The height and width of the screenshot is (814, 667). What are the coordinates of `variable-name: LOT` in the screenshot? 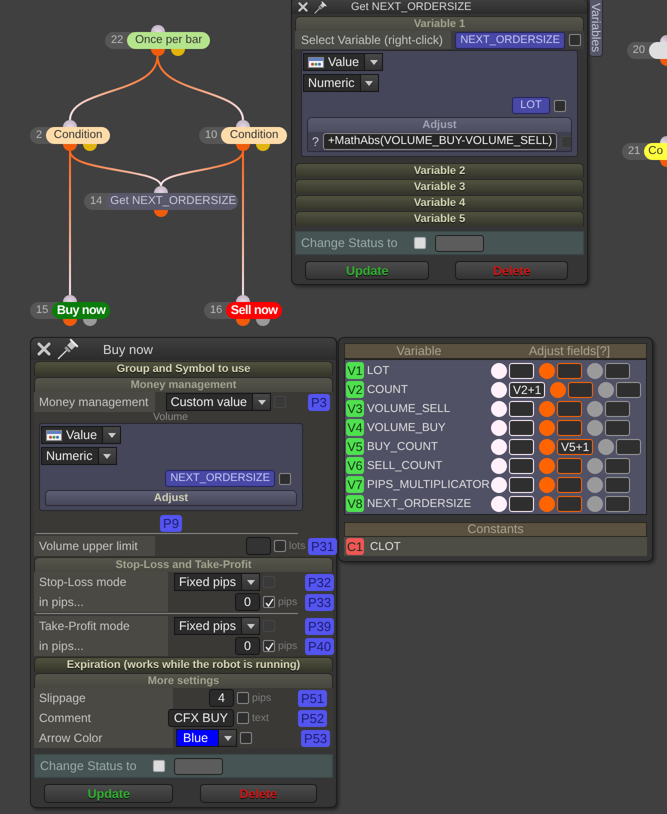 It's located at (378, 370).